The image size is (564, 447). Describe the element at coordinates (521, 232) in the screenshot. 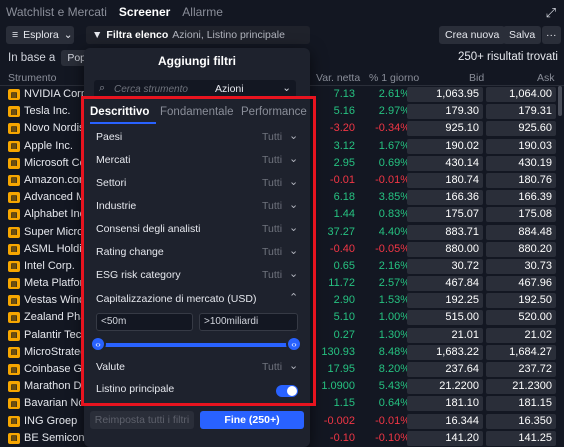

I see `ask-price: 884.48` at that location.